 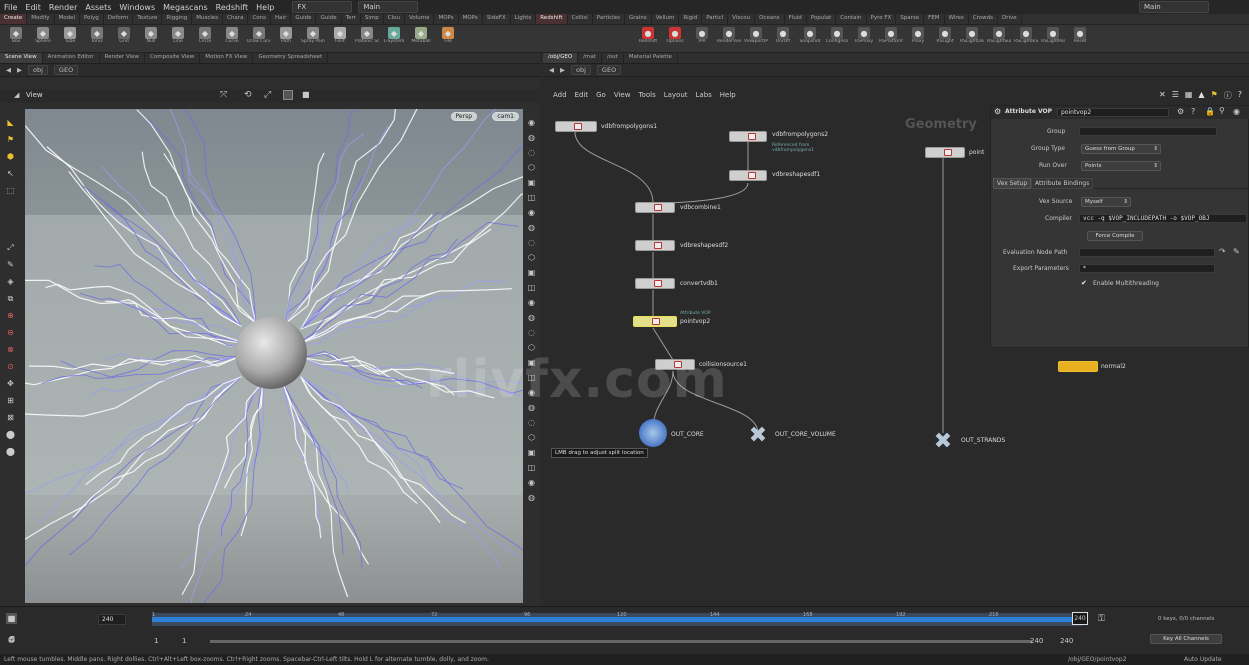 I want to click on shelf-tab: Volume, so click(x=420, y=19).